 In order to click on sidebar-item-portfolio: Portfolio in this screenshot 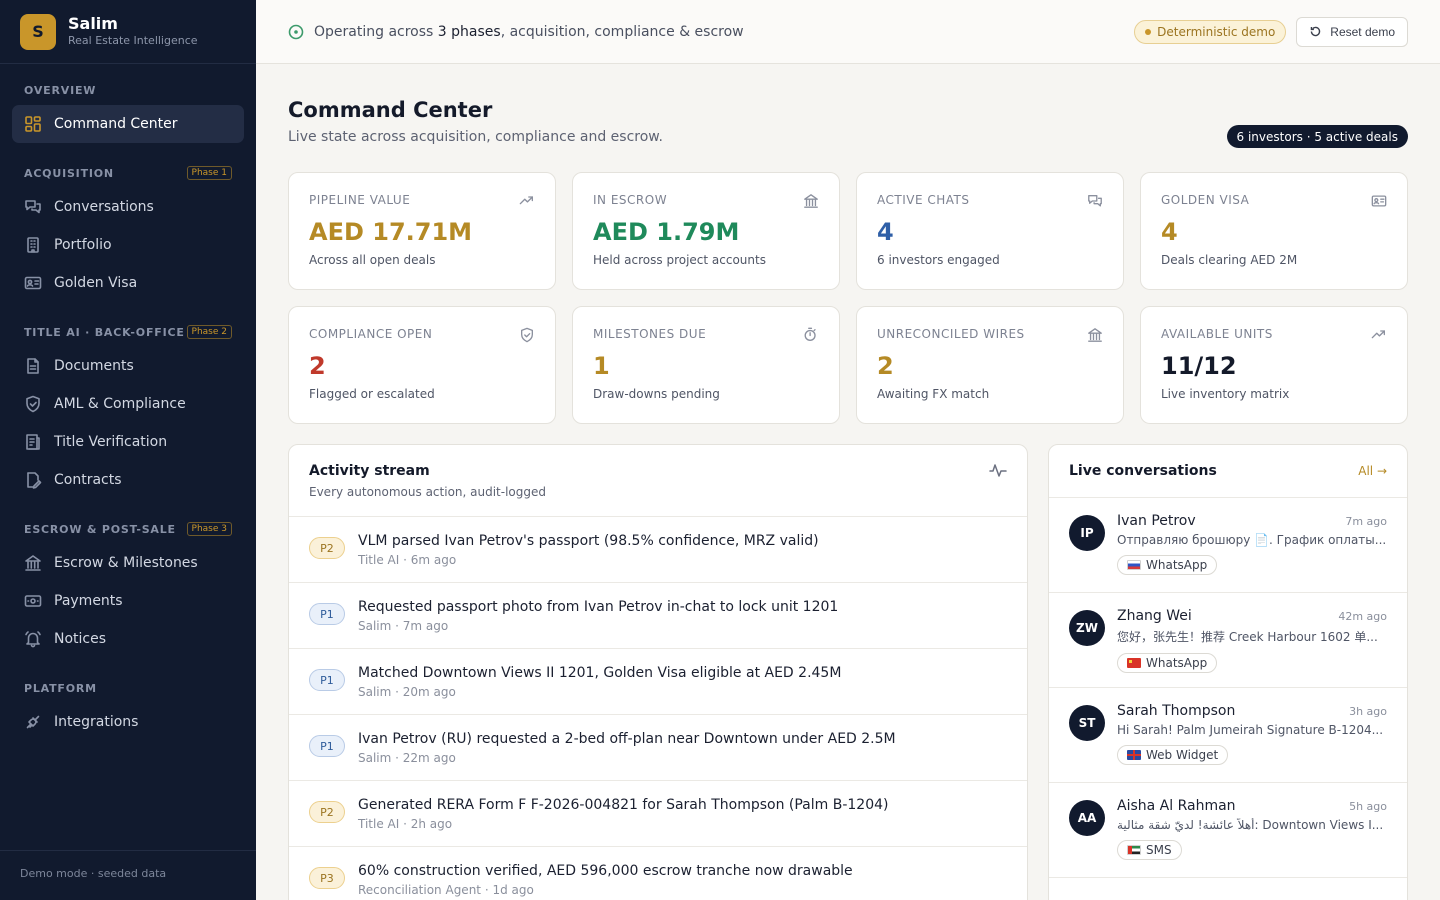, I will do `click(128, 245)`.